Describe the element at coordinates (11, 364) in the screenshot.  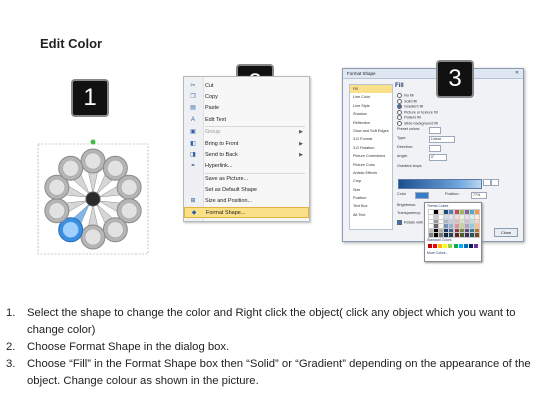
I see `step-num: 3.` at that location.